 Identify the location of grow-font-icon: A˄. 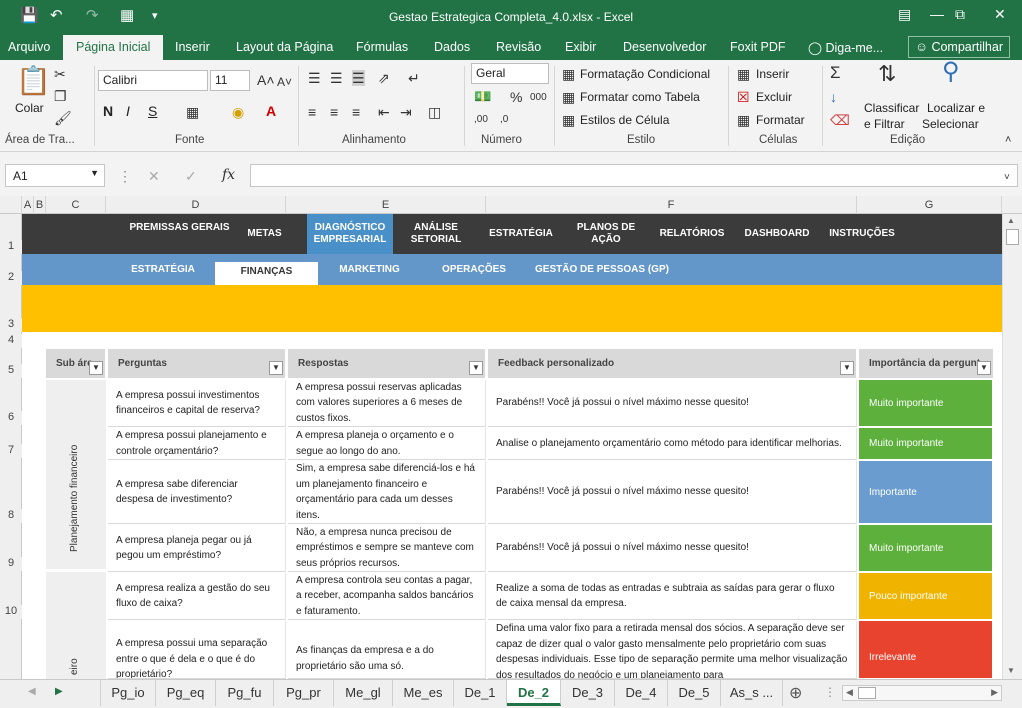
(266, 80).